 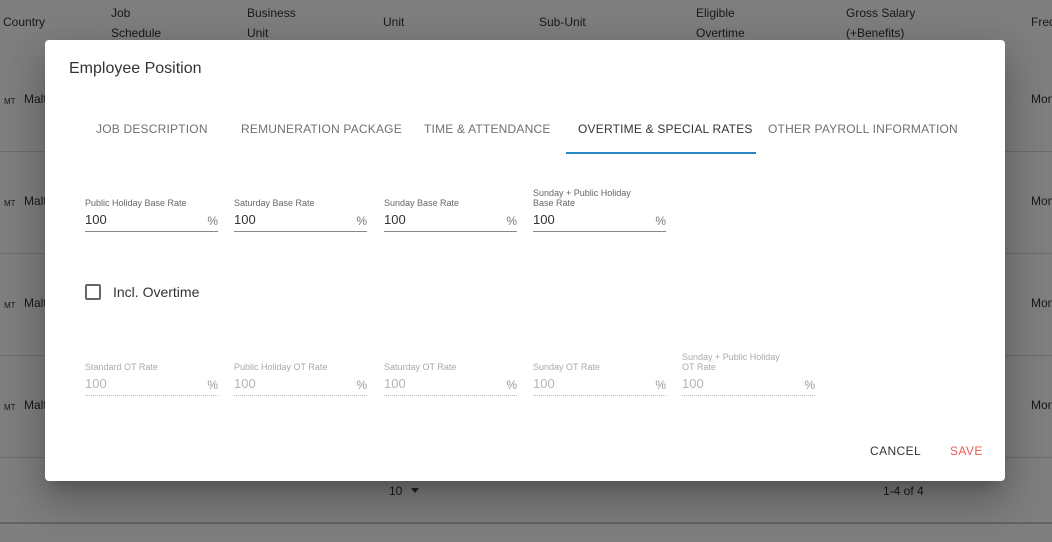 What do you see at coordinates (422, 203) in the screenshot?
I see `field-label: Sunday Base Rate` at bounding box center [422, 203].